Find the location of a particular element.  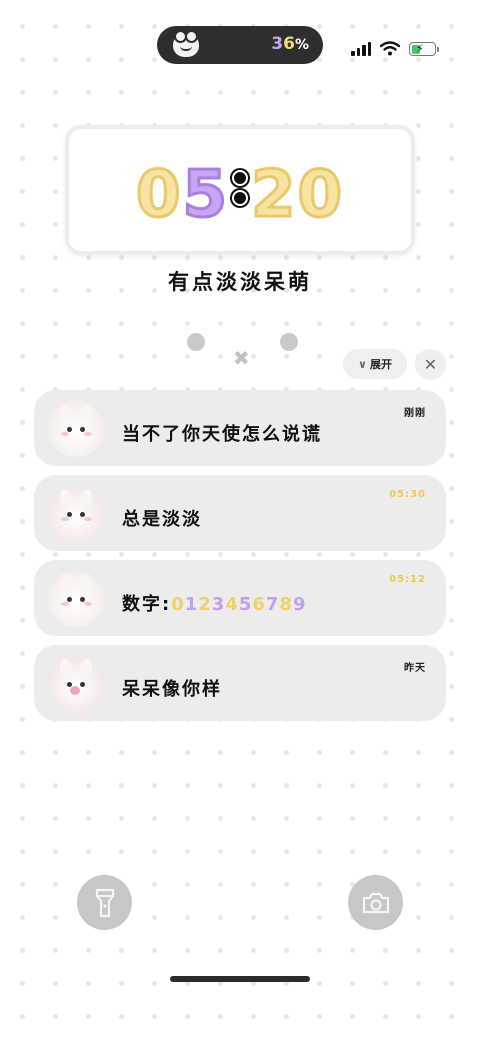

flashlight-icon is located at coordinates (104, 902).